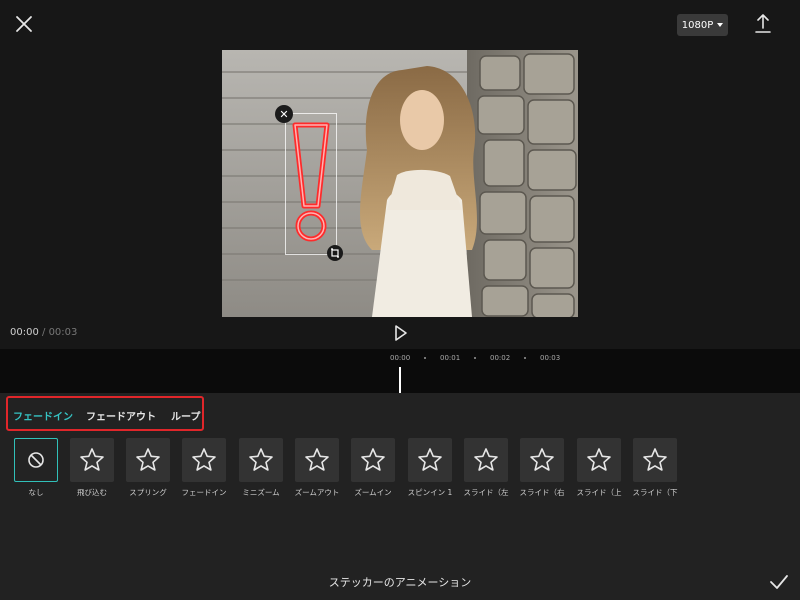  I want to click on animation-label: なし, so click(36, 492).